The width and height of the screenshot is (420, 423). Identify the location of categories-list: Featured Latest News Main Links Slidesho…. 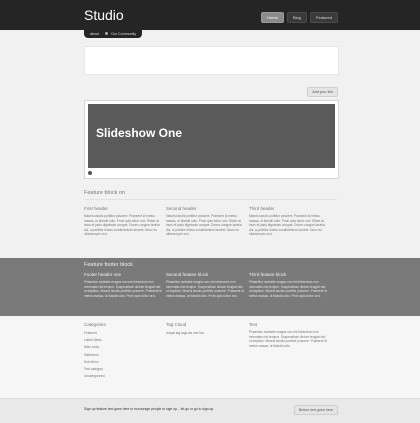
(123, 354).